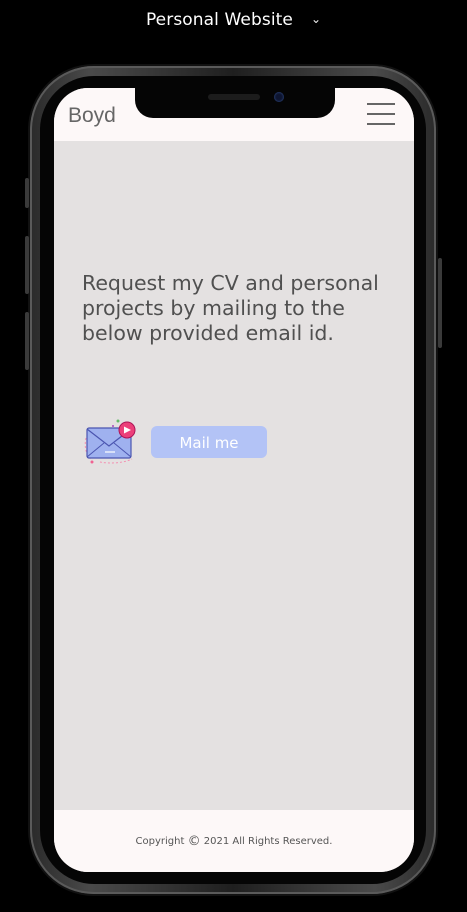  What do you see at coordinates (440, 303) in the screenshot?
I see `power-button` at bounding box center [440, 303].